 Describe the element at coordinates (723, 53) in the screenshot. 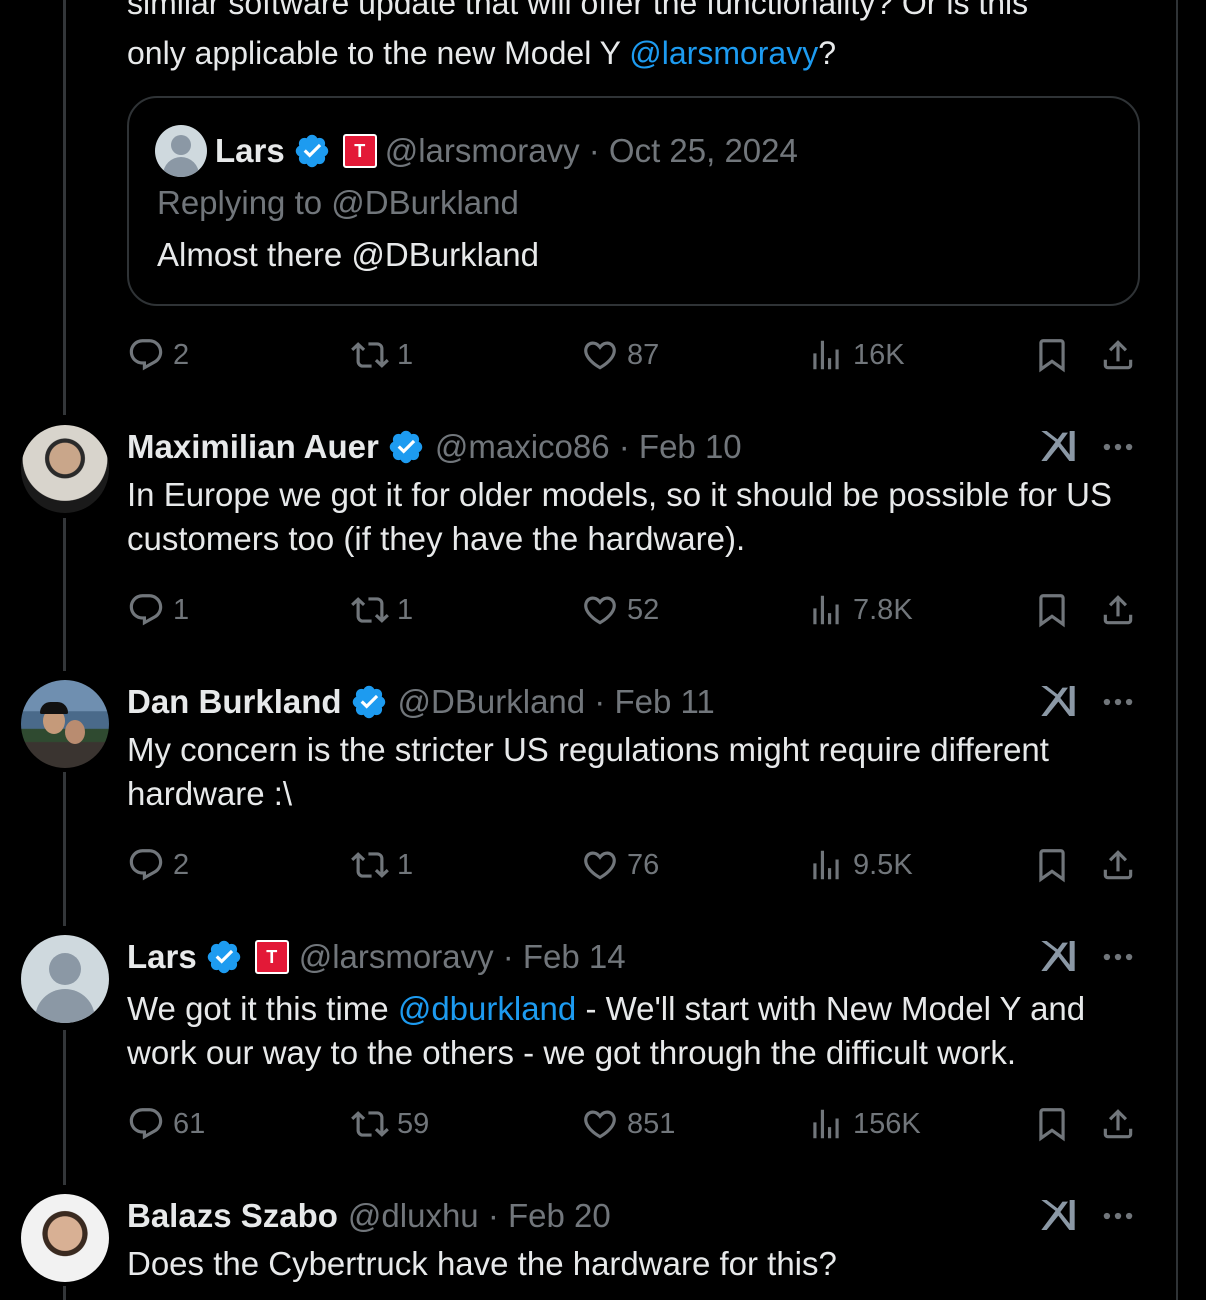

I see `mention-link: @larsmoravy` at that location.